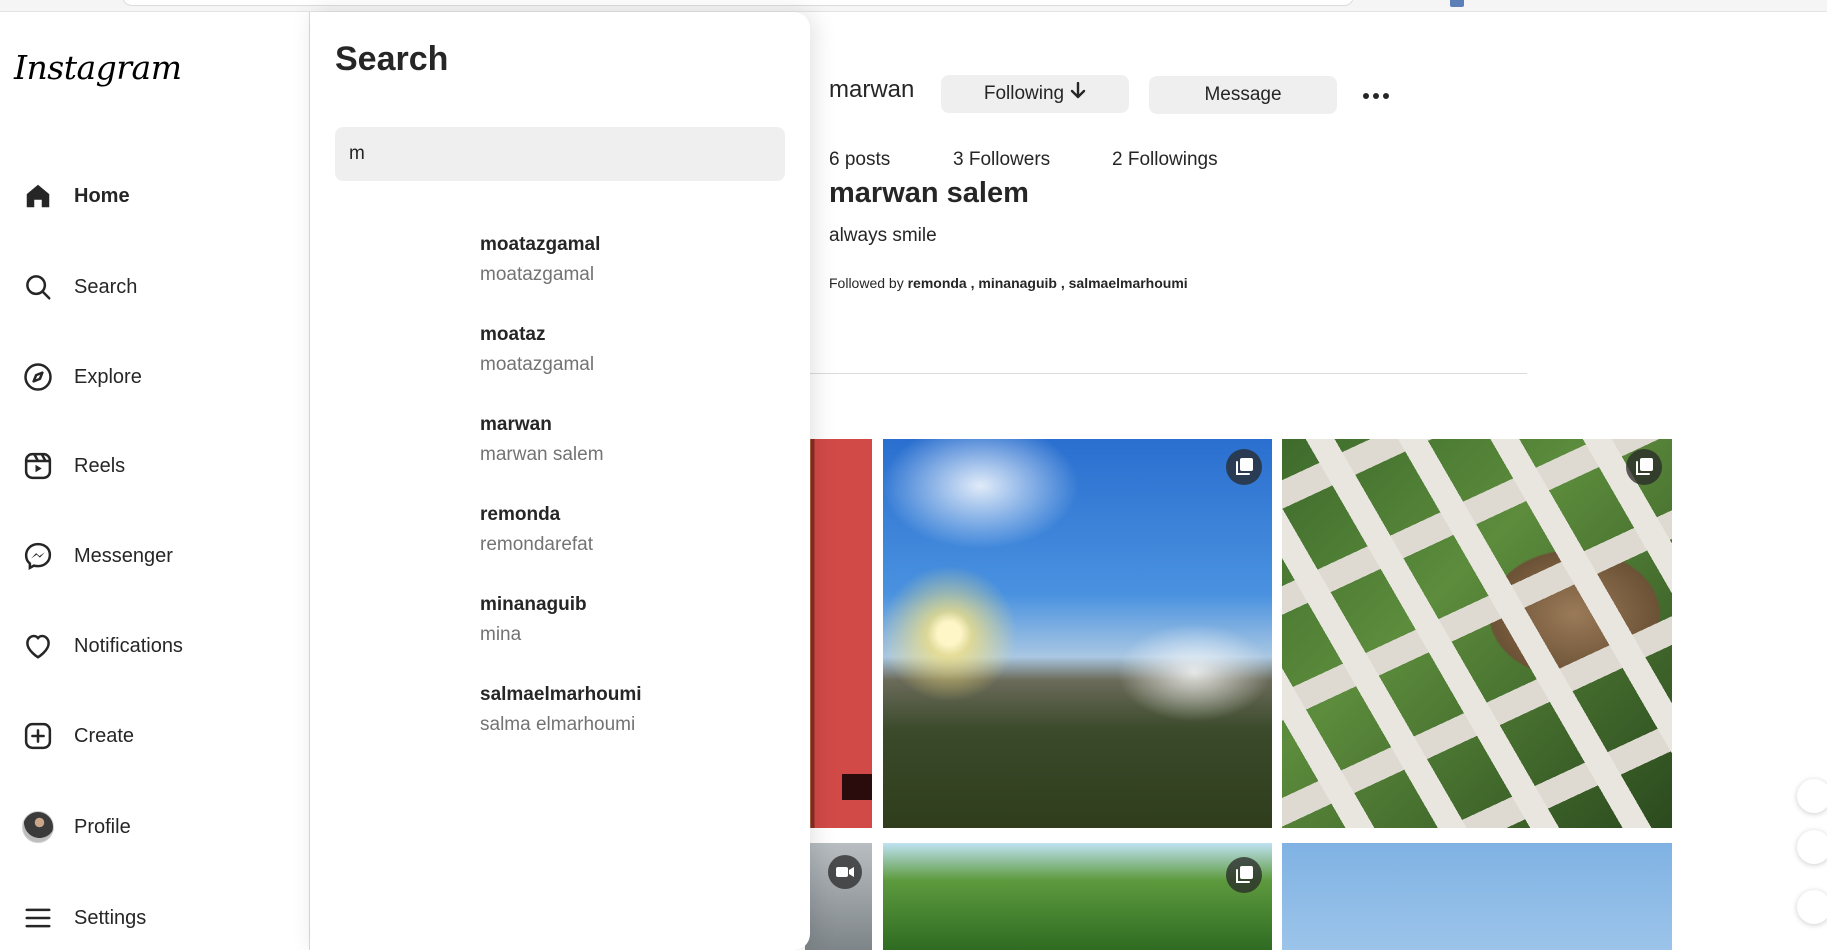  What do you see at coordinates (1165, 160) in the screenshot?
I see `followings-count: 2 Followings` at bounding box center [1165, 160].